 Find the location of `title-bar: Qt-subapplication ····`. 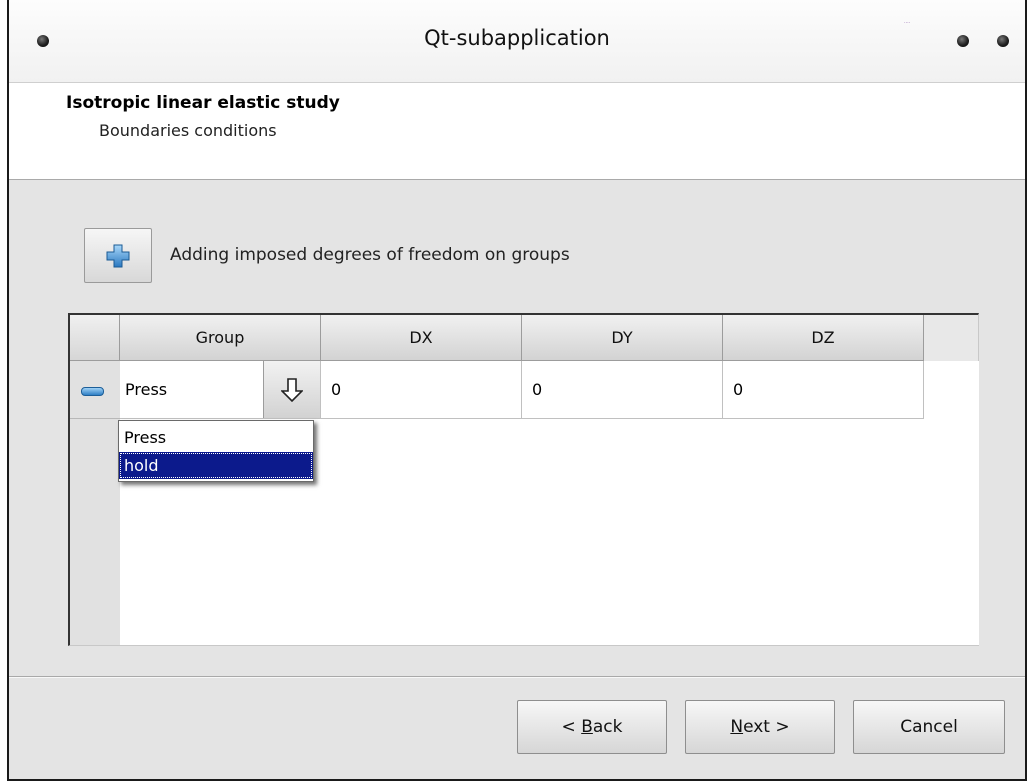

title-bar: Qt-subapplication ···· is located at coordinates (517, 41).